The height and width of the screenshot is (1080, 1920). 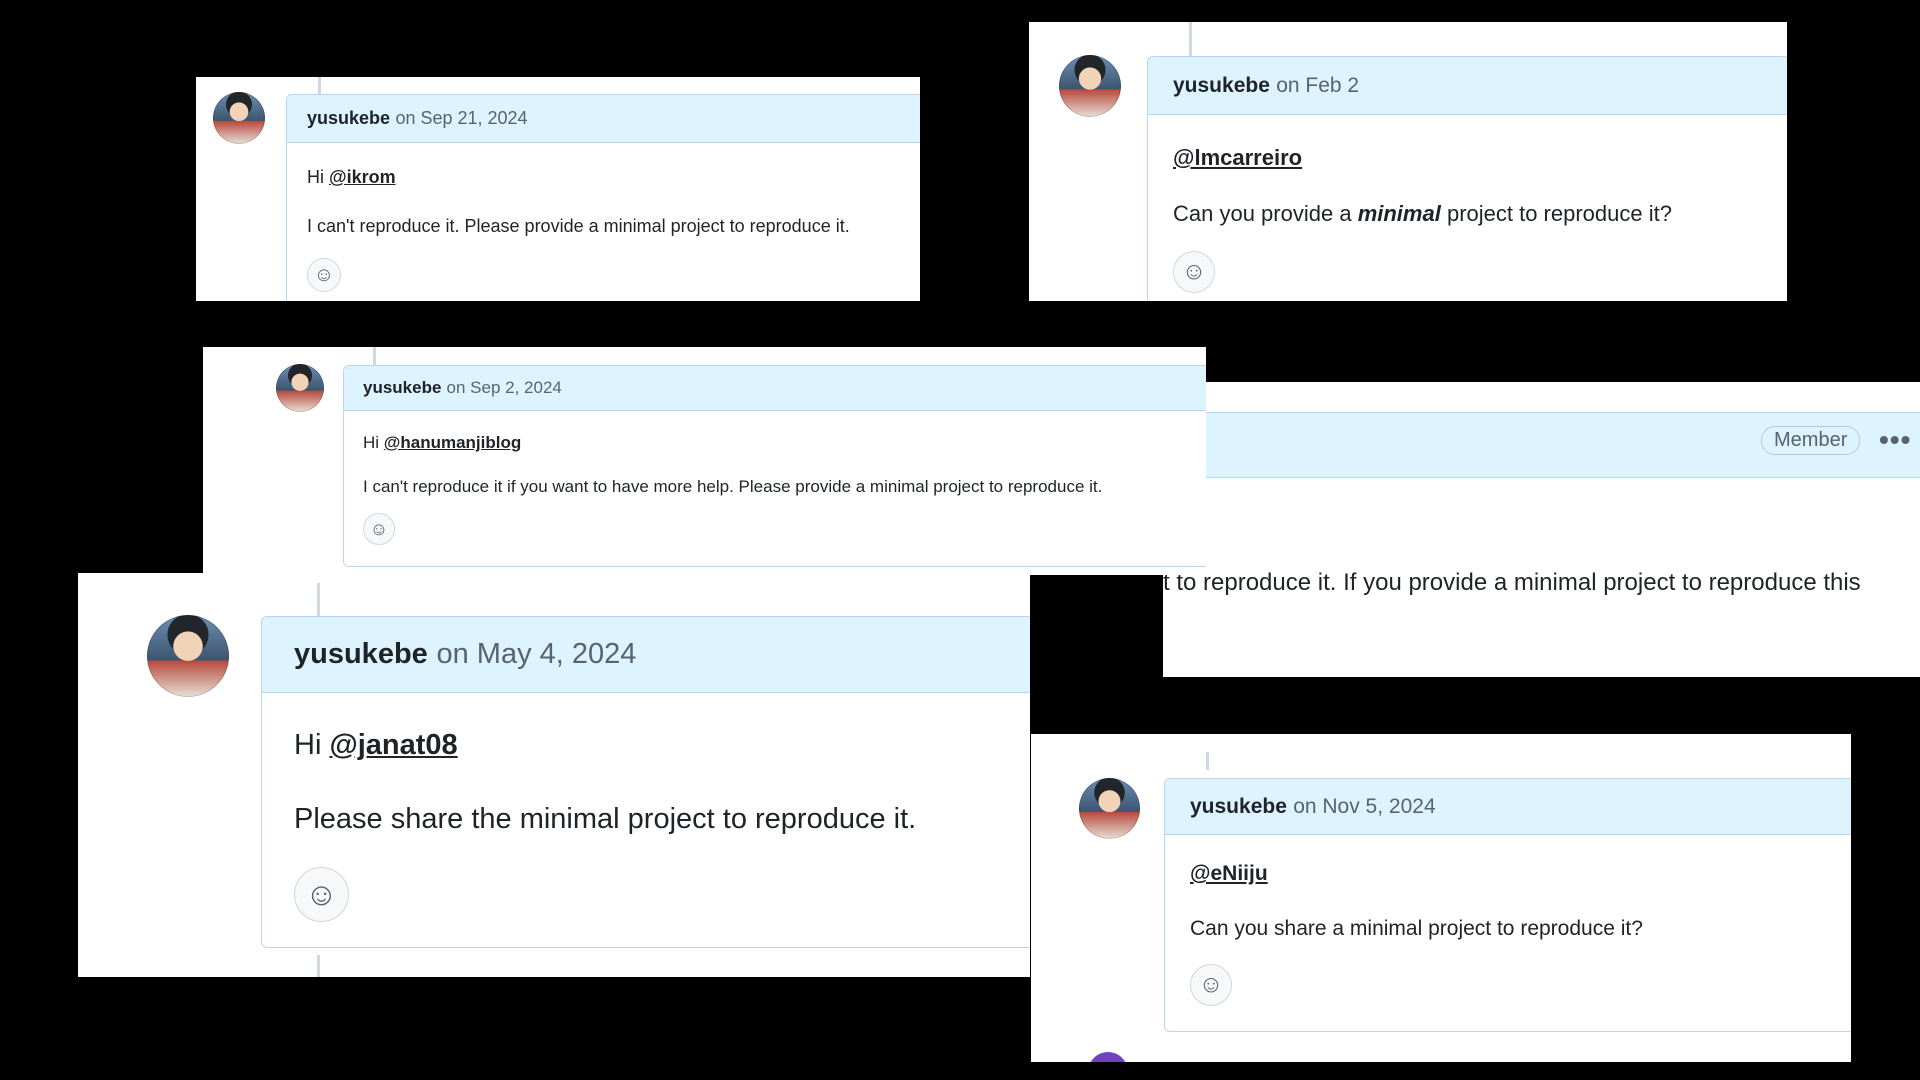 What do you see at coordinates (504, 388) in the screenshot?
I see `comment-date: on Sep 2, 2024` at bounding box center [504, 388].